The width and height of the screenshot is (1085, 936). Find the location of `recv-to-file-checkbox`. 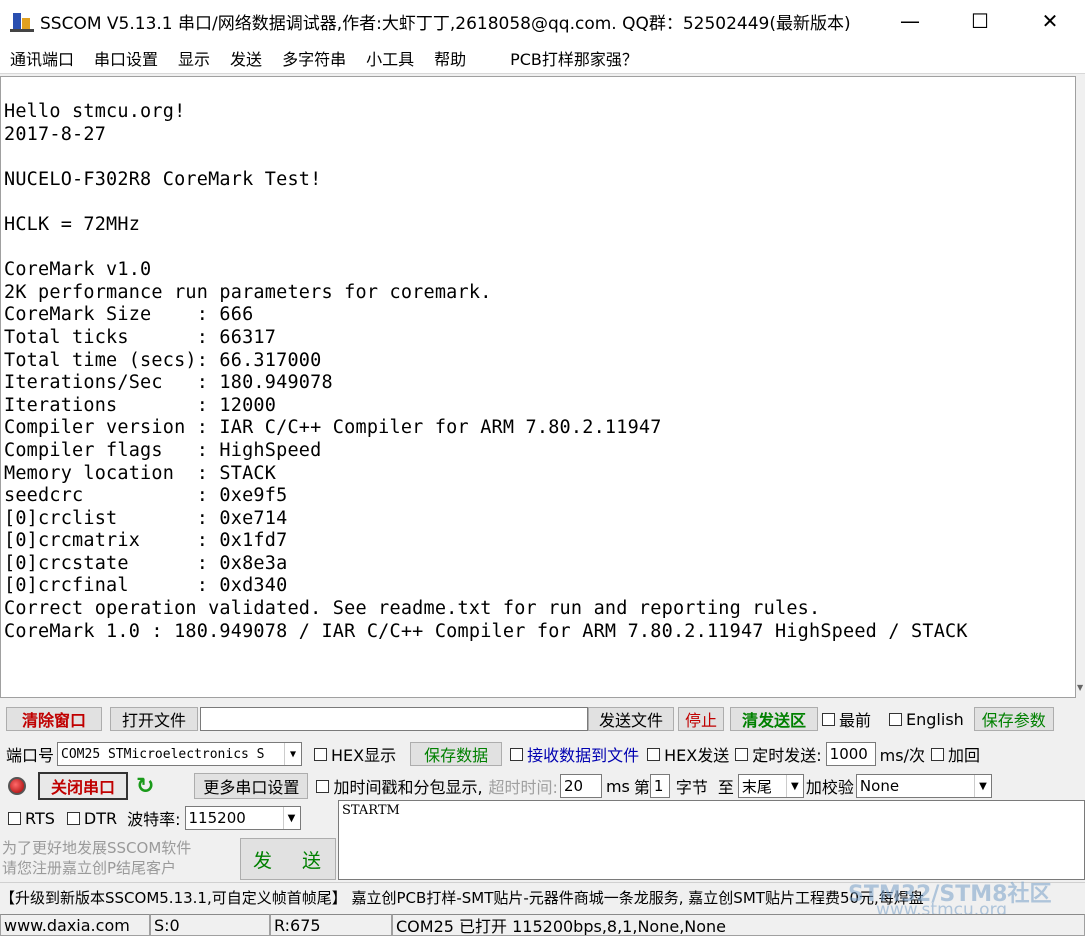

recv-to-file-checkbox is located at coordinates (517, 754).